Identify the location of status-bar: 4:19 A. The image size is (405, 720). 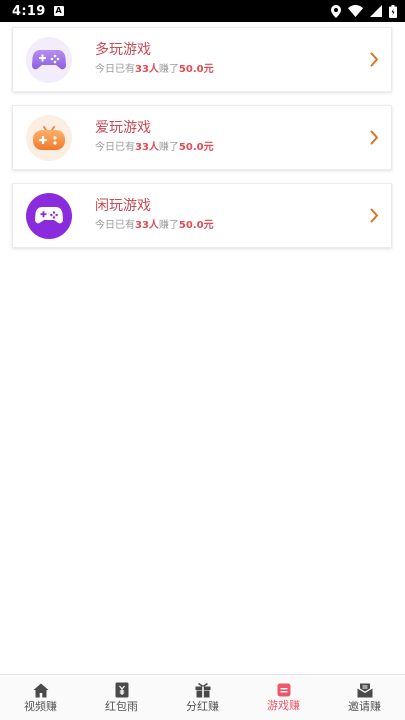
(202, 11).